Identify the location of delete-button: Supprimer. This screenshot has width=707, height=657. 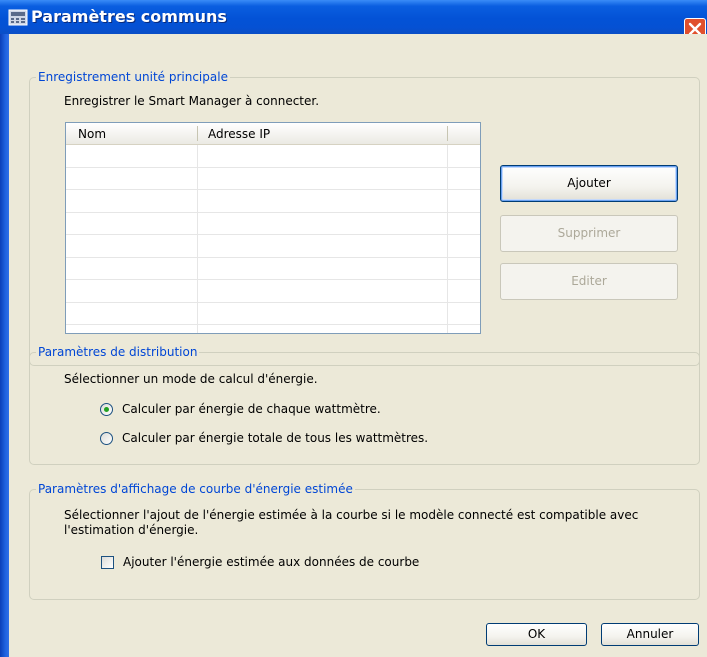
(589, 233).